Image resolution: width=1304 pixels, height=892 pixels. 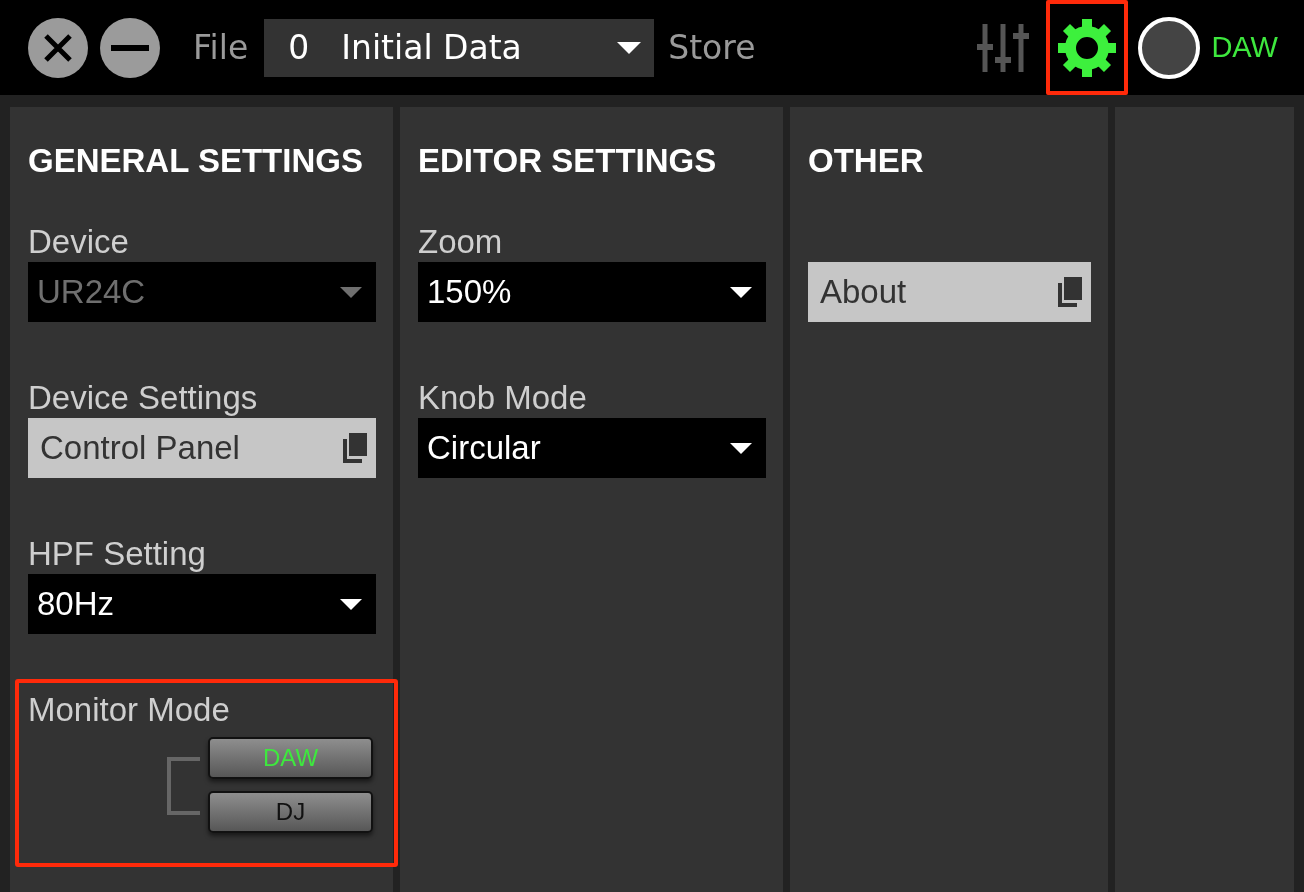 I want to click on setting-label: Device, so click(x=78, y=242).